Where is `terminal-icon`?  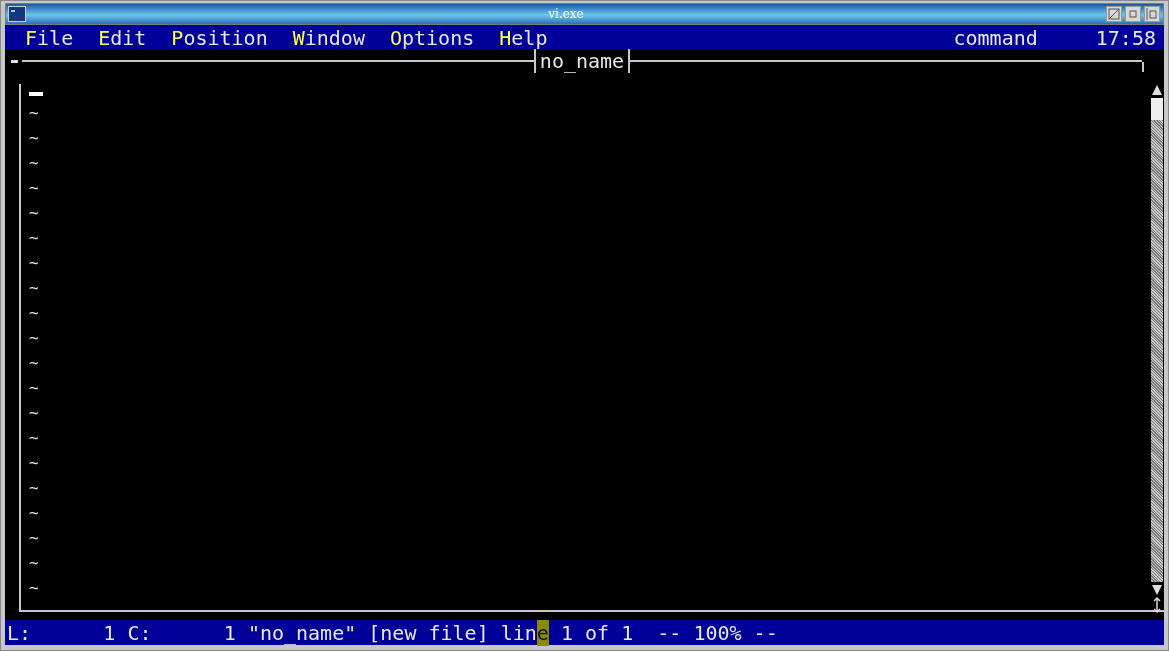
terminal-icon is located at coordinates (17, 14).